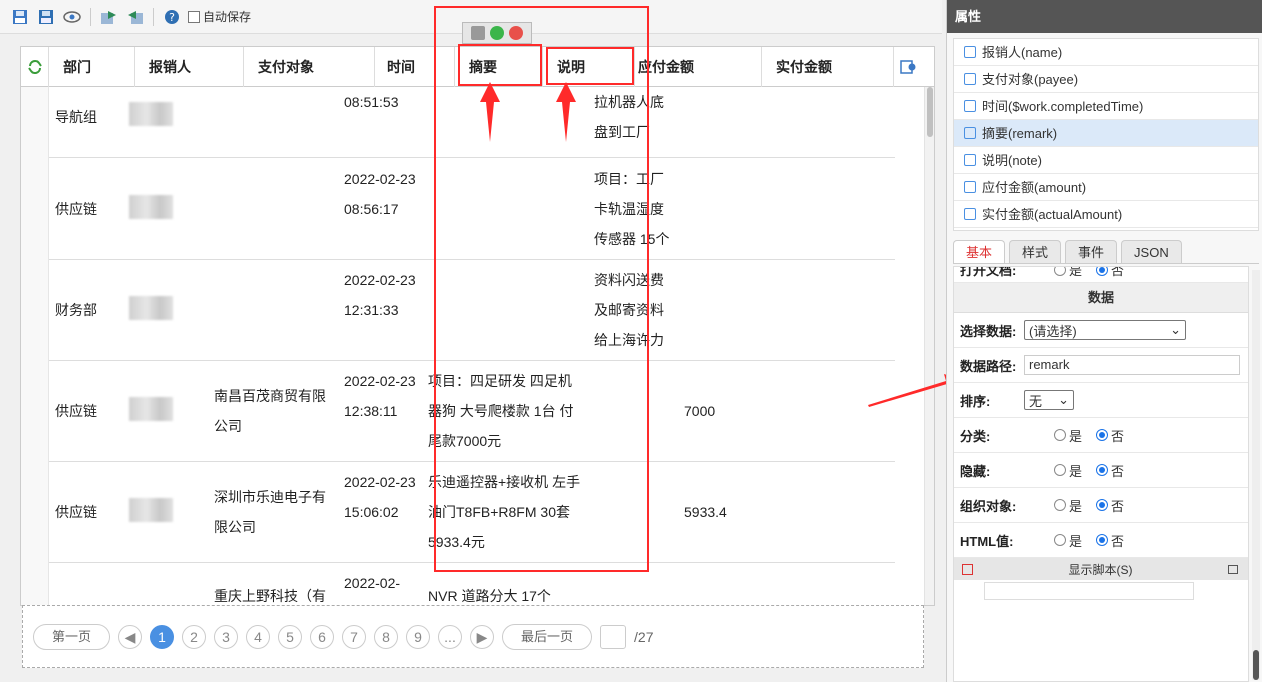  What do you see at coordinates (1106, 187) in the screenshot?
I see `field-item-amount: 应付金额(amount)` at bounding box center [1106, 187].